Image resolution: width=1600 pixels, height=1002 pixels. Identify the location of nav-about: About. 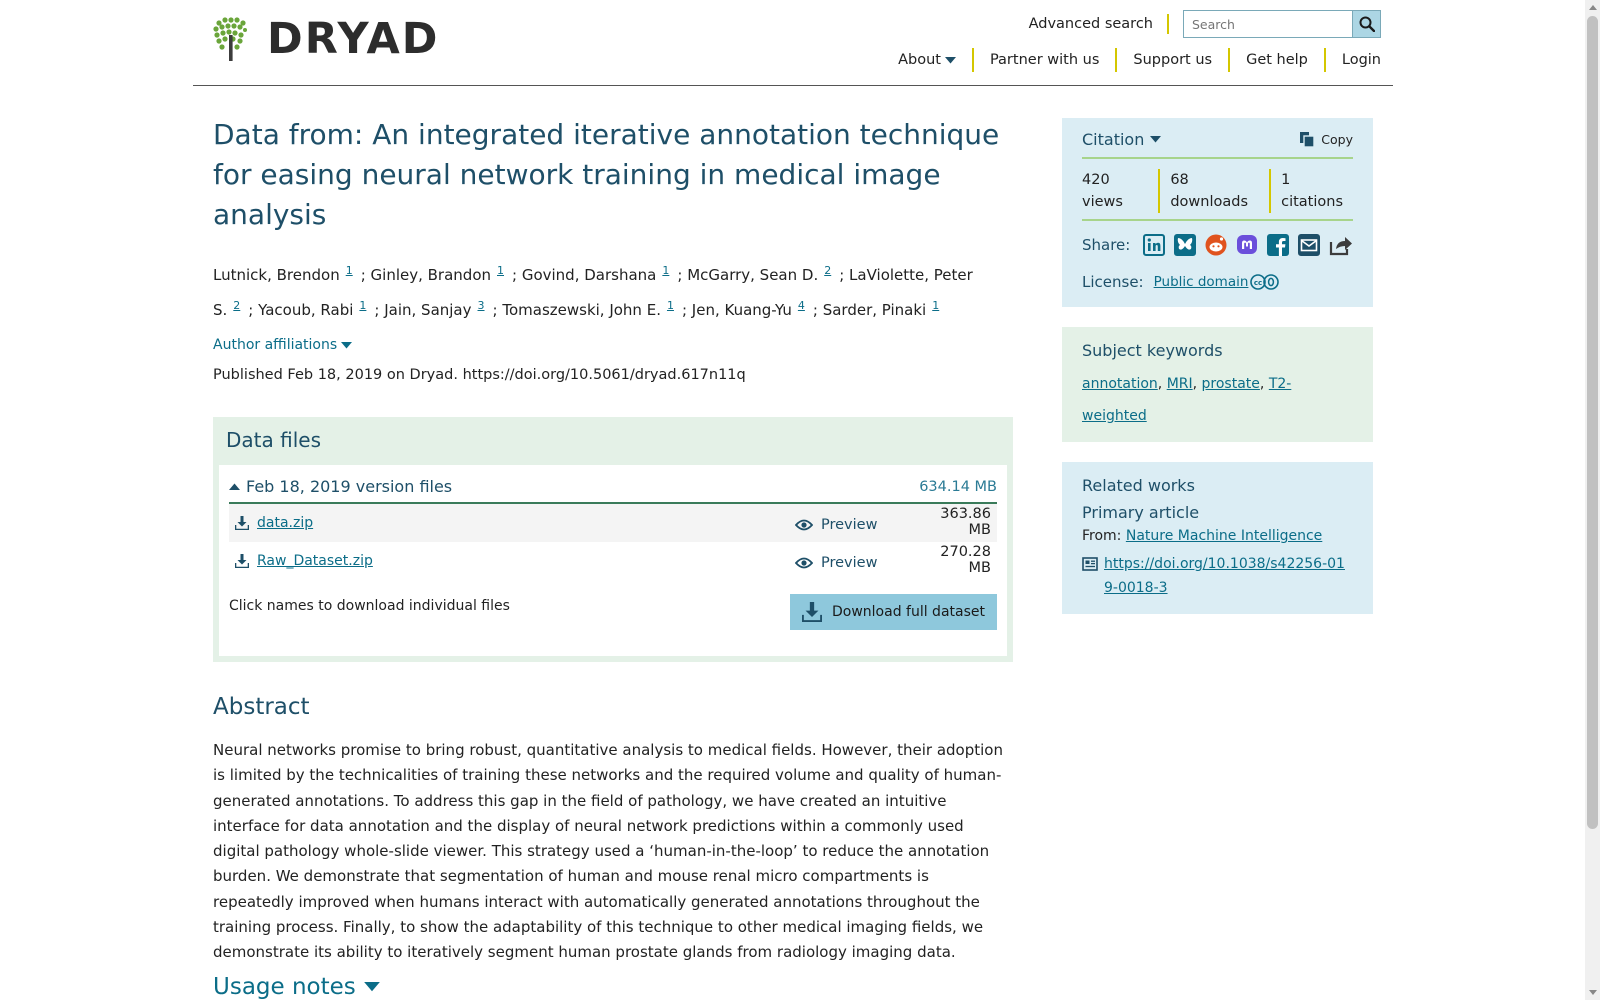
(935, 60).